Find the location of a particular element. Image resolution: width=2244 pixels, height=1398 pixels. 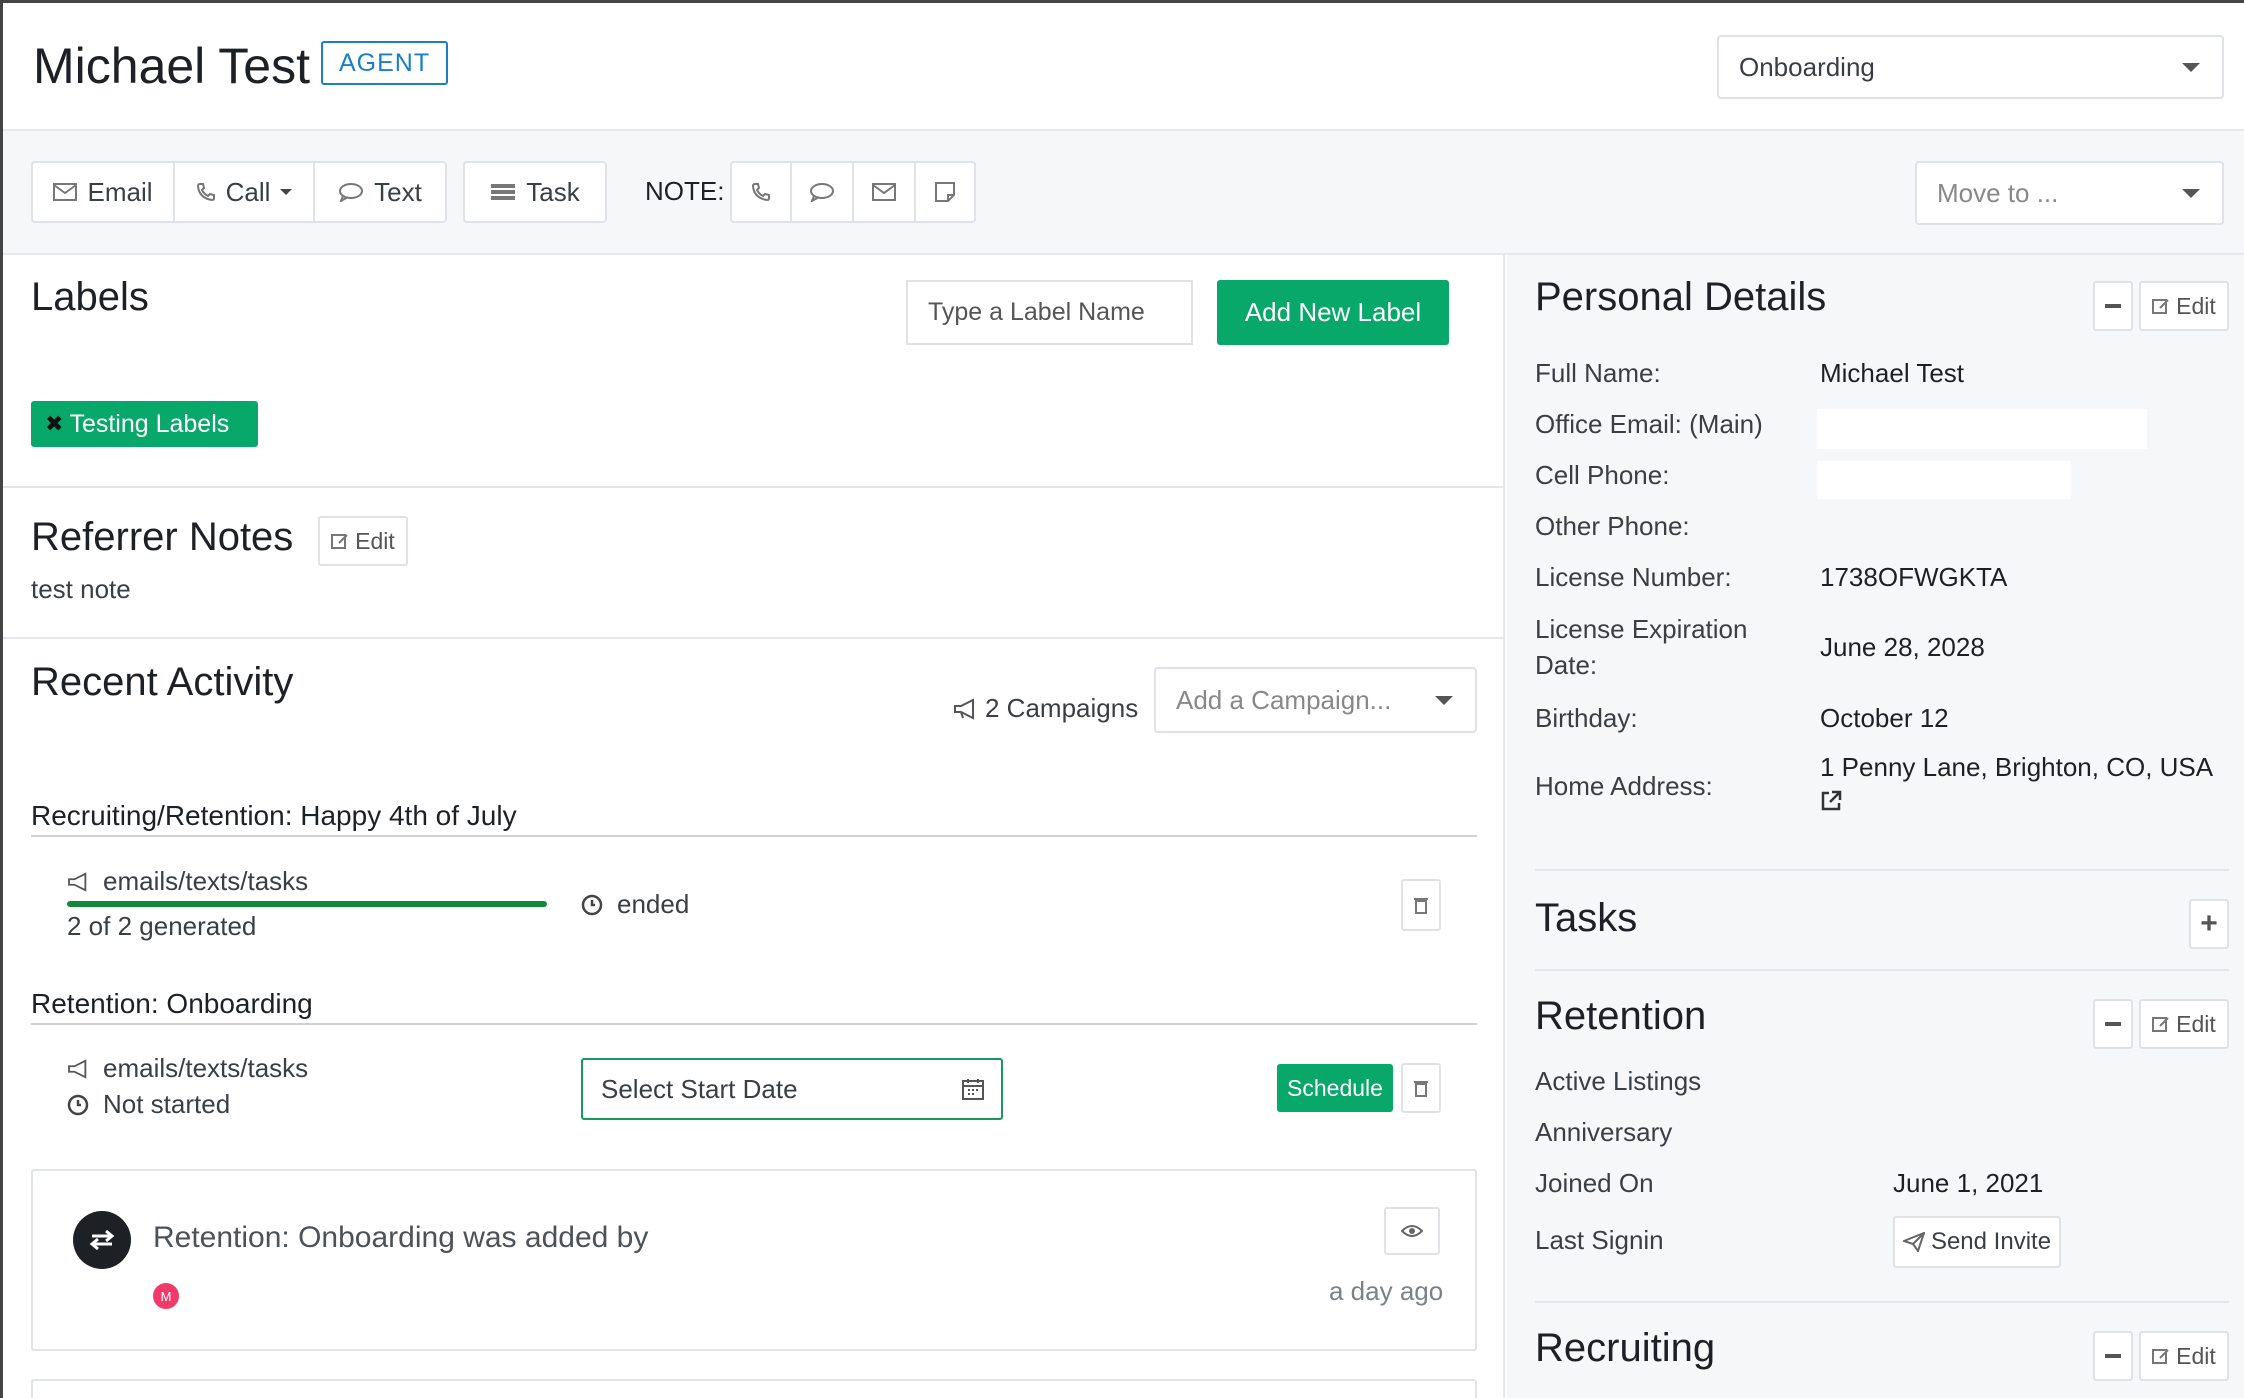

recruiting-edit-button: Edit is located at coordinates (2184, 1356).